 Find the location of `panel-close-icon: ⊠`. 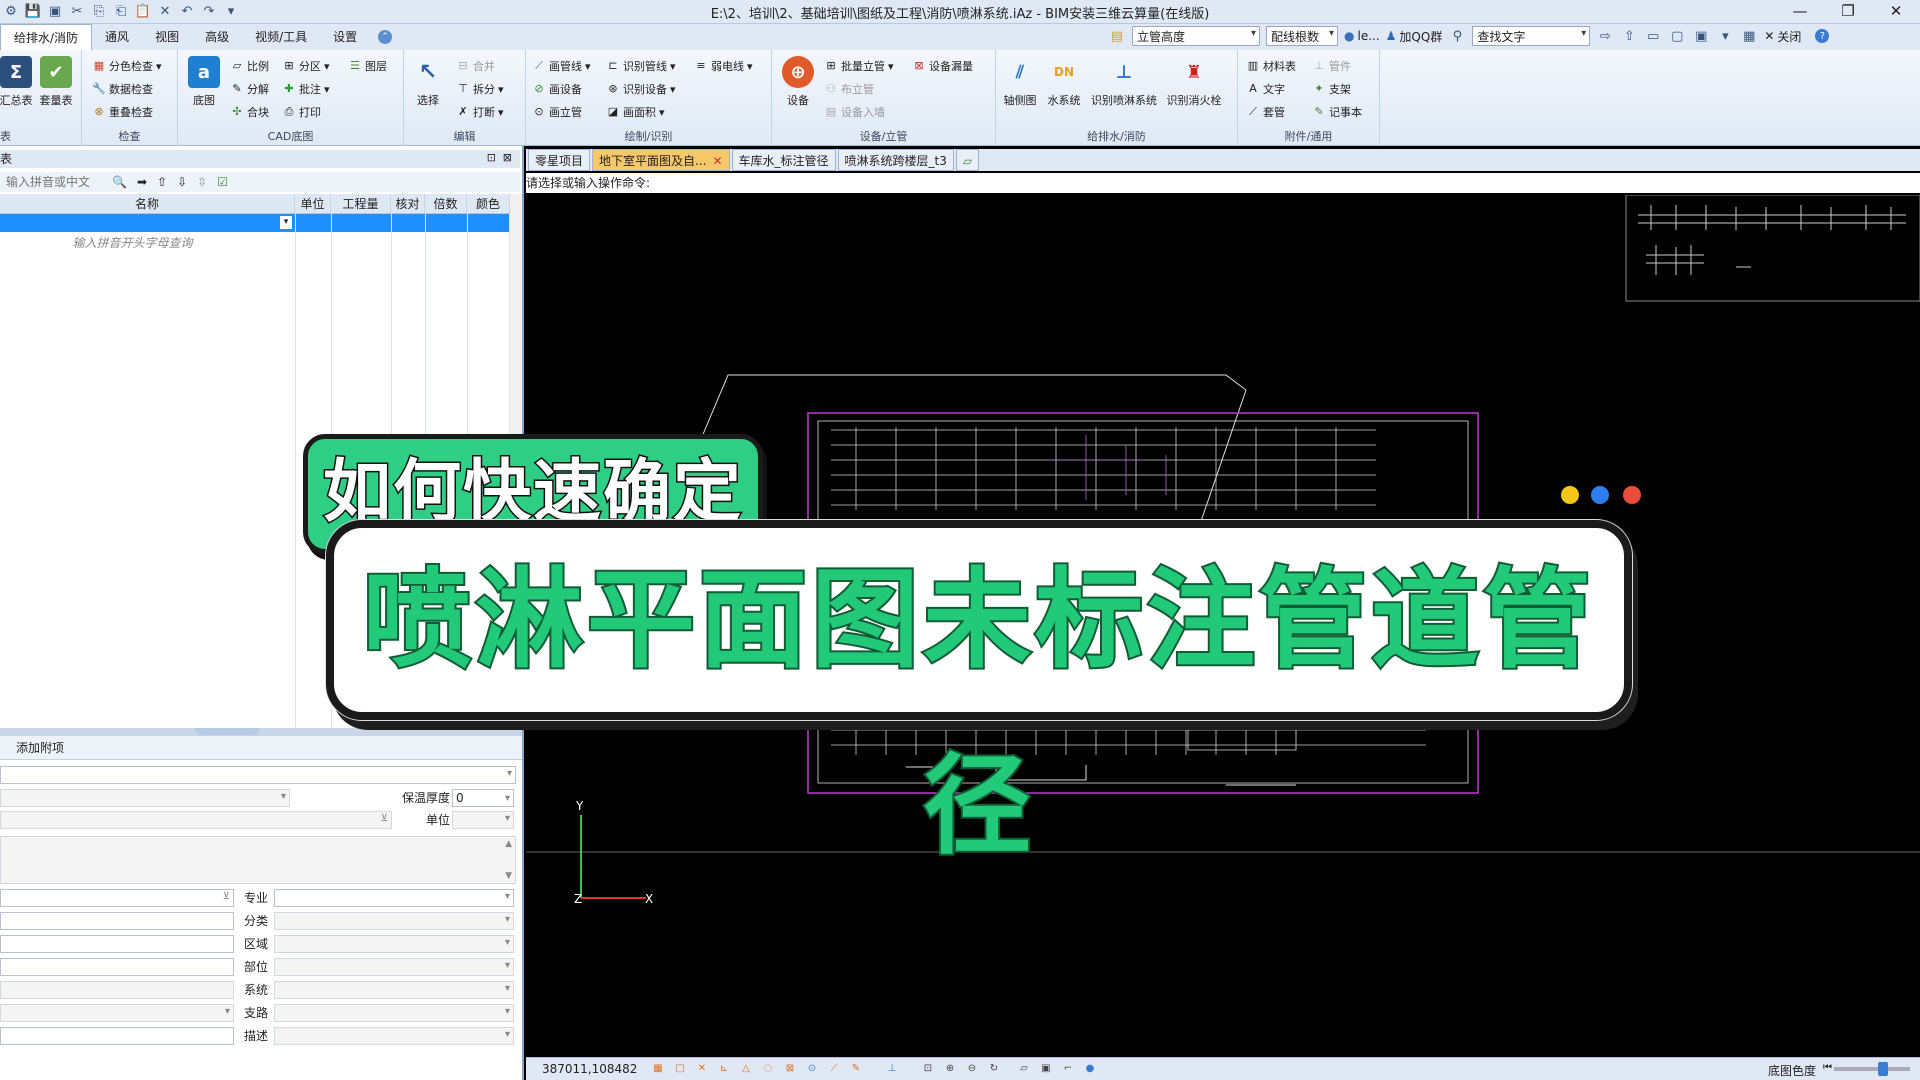

panel-close-icon: ⊠ is located at coordinates (507, 157).